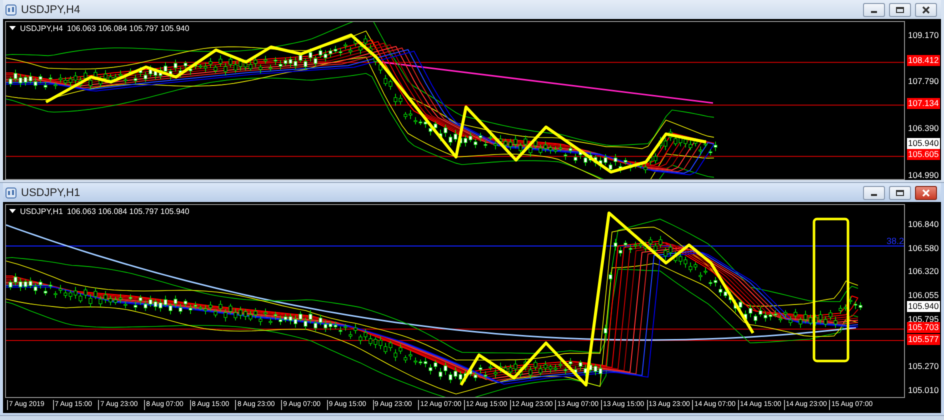 This screenshot has width=944, height=420. What do you see at coordinates (923, 339) in the screenshot?
I see `price-axis-label: 105.577` at bounding box center [923, 339].